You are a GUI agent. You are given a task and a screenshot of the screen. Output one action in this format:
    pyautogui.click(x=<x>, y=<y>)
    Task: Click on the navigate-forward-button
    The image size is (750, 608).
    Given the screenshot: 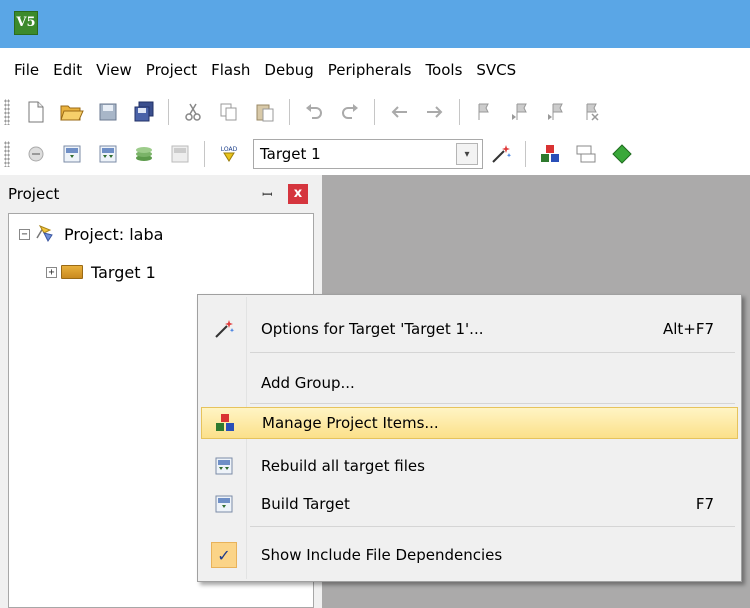 What is the action you would take?
    pyautogui.click(x=435, y=112)
    